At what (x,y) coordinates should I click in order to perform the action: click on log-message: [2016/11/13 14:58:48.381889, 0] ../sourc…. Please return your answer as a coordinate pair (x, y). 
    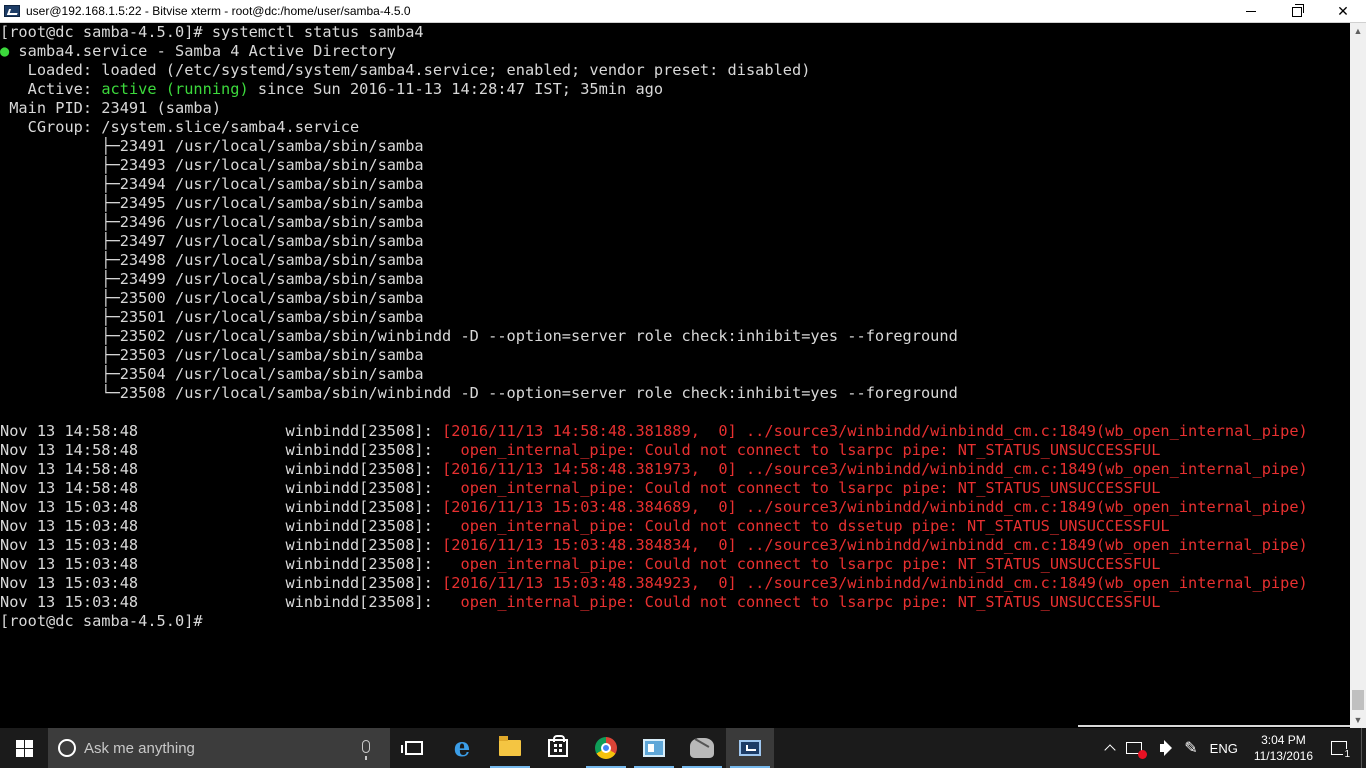
    Looking at the image, I should click on (875, 431).